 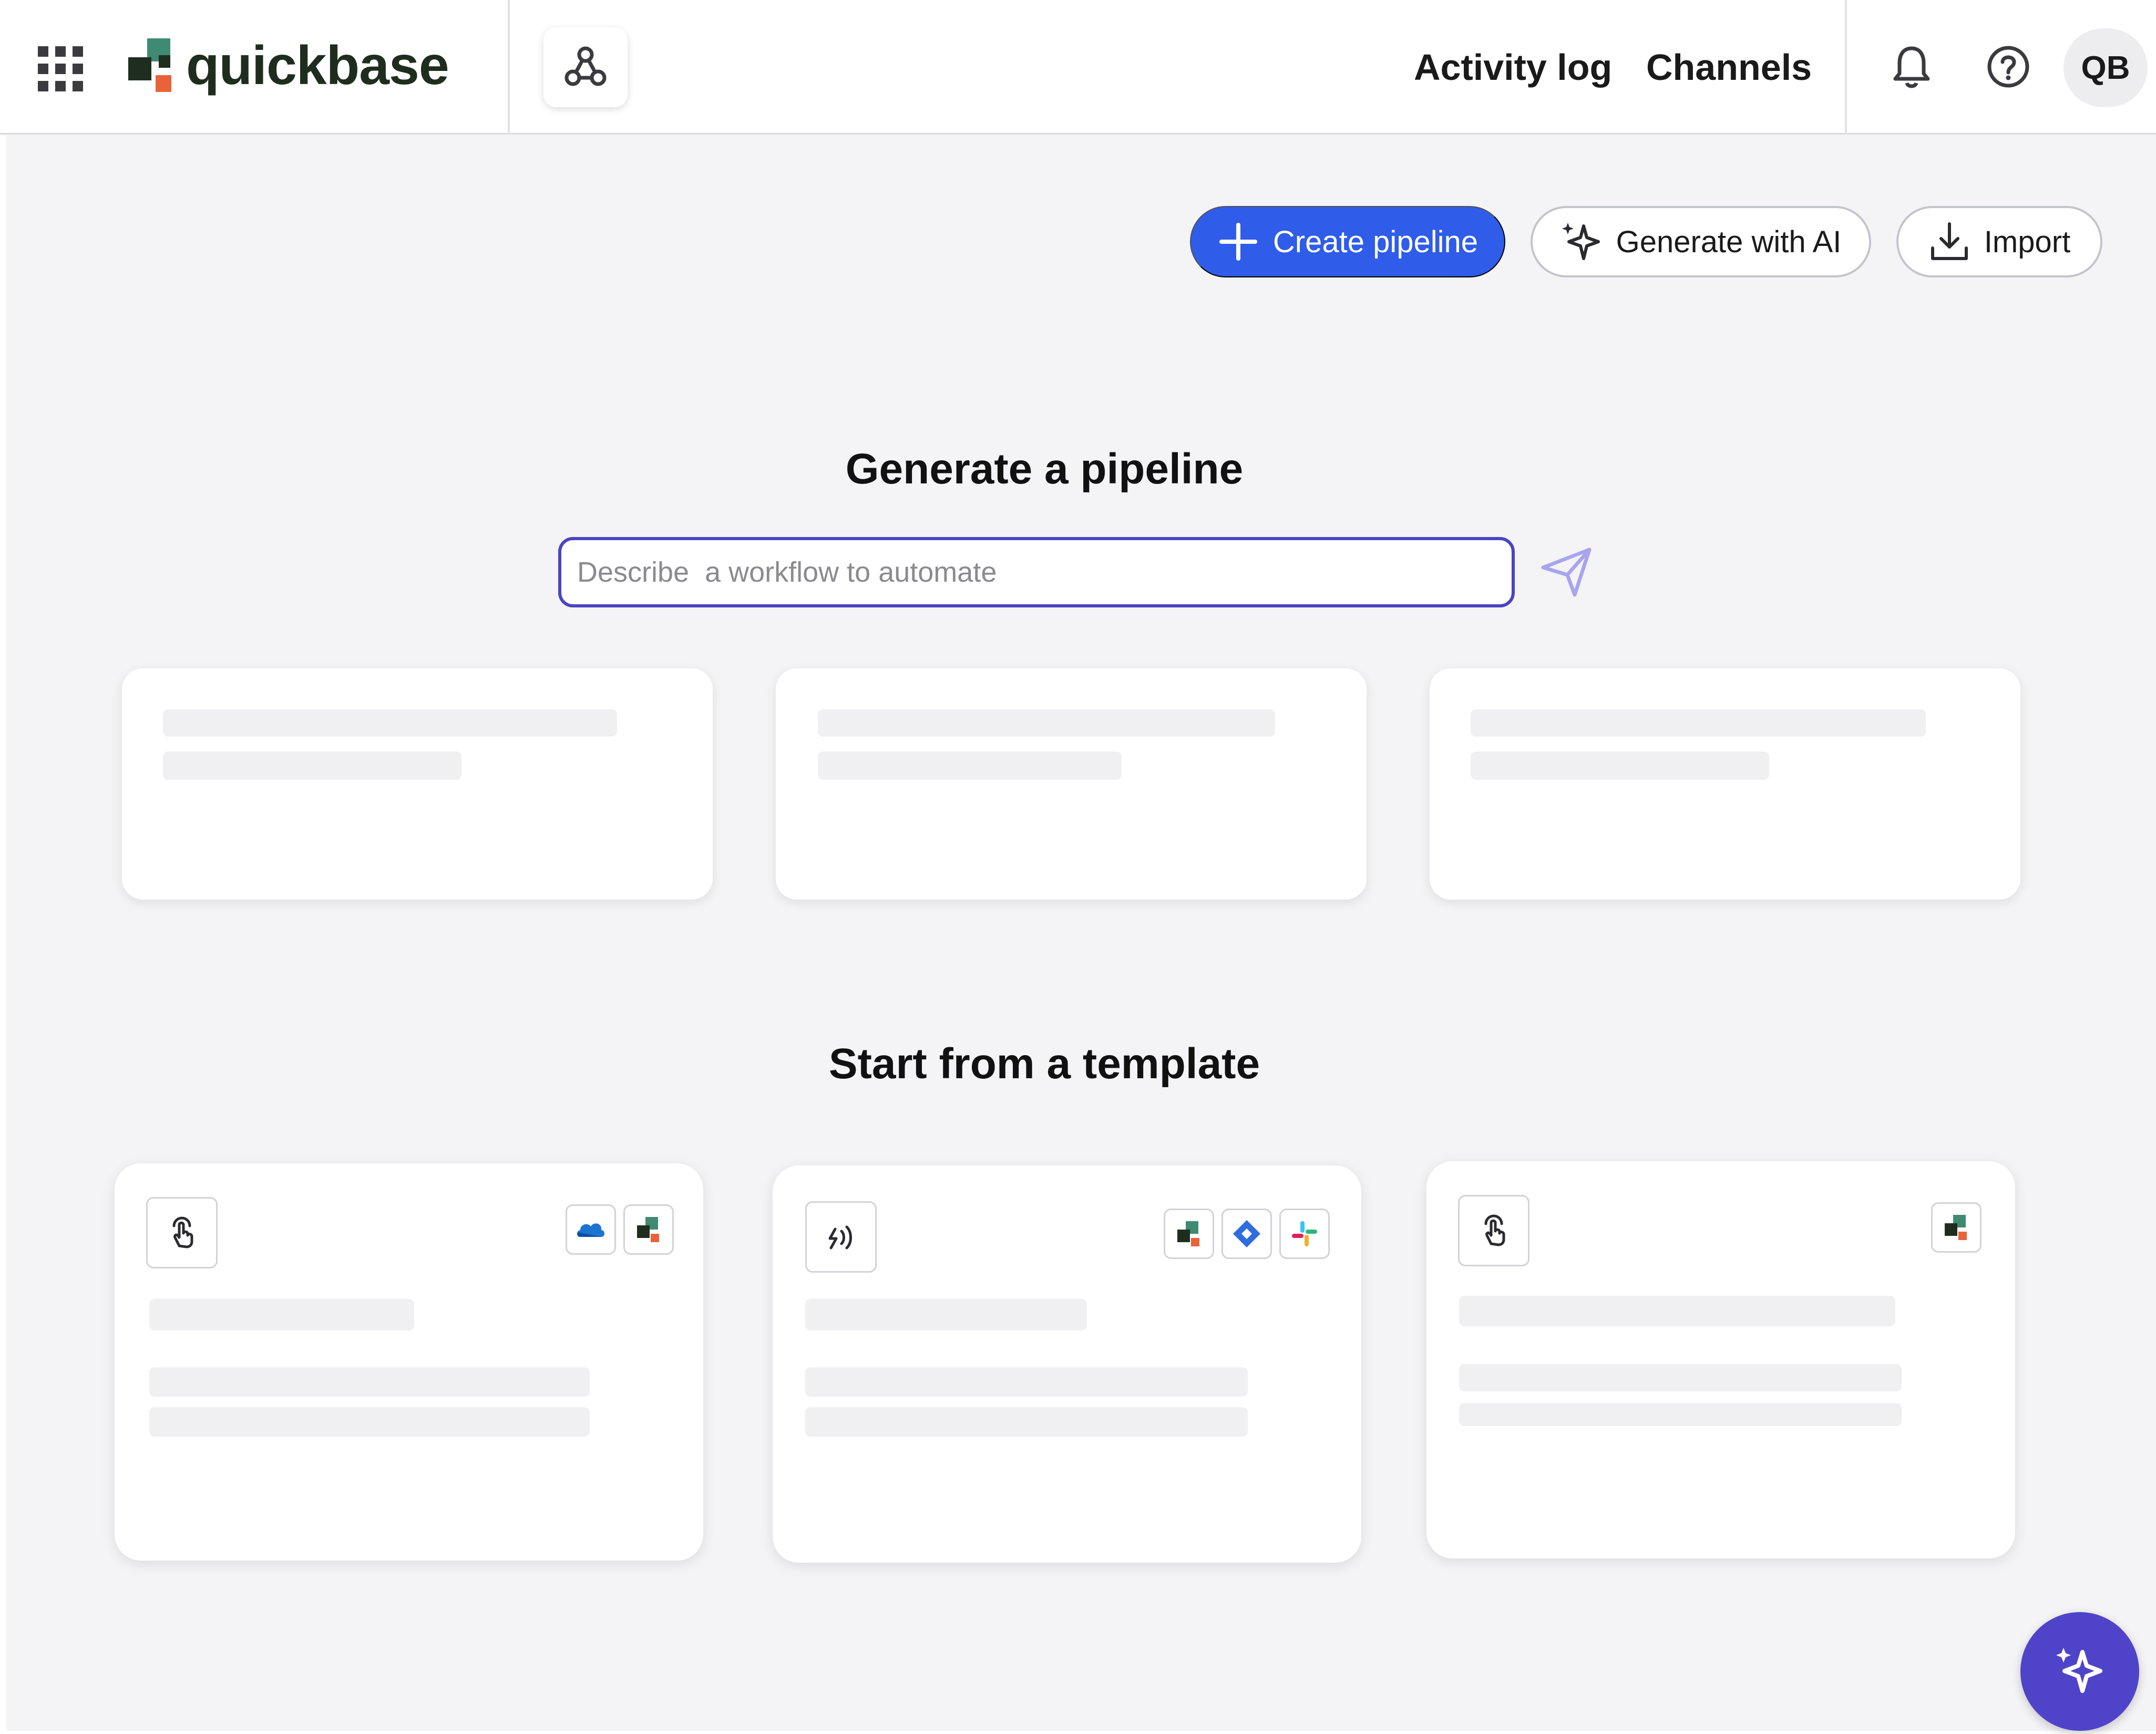 I want to click on top-header: quickbase Activity log Channels QB, so click(x=1078, y=67).